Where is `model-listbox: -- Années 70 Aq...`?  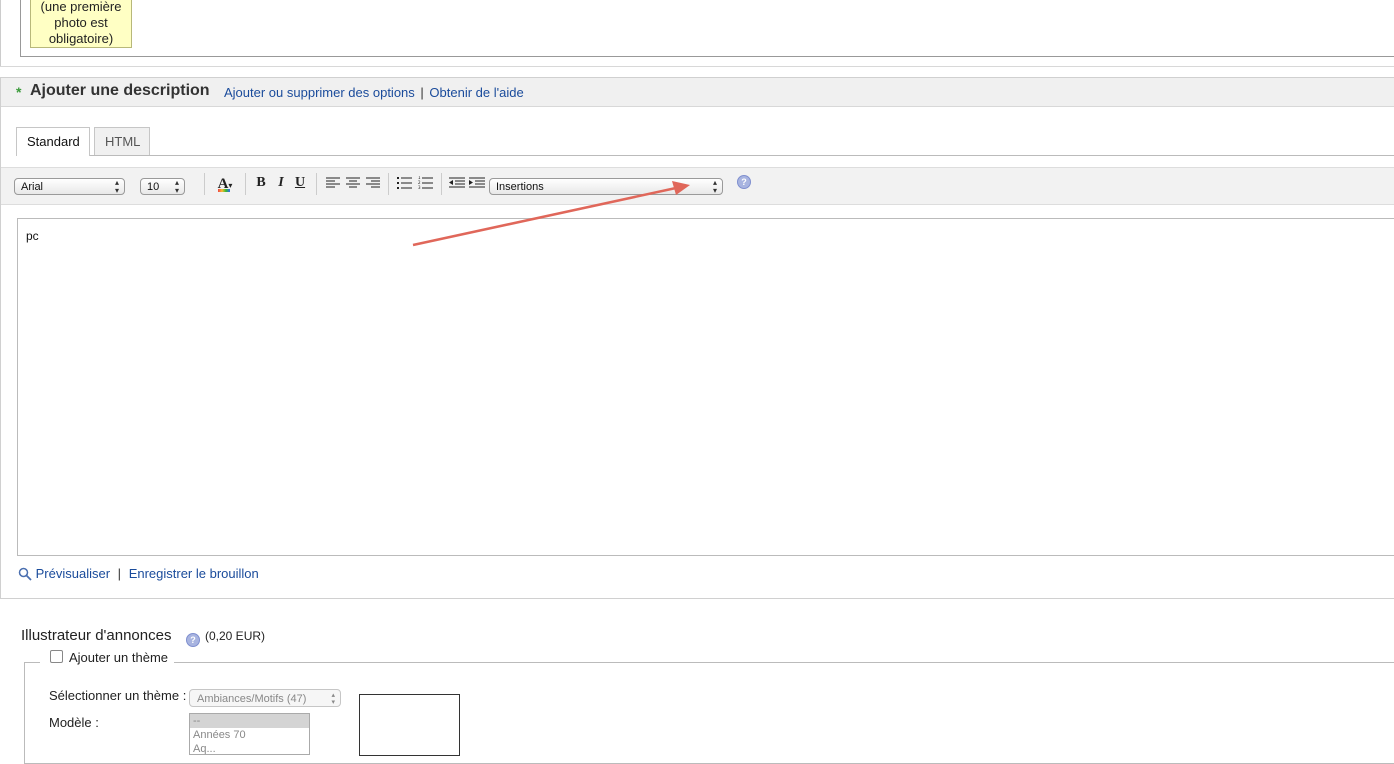
model-listbox: -- Années 70 Aq... is located at coordinates (249, 734).